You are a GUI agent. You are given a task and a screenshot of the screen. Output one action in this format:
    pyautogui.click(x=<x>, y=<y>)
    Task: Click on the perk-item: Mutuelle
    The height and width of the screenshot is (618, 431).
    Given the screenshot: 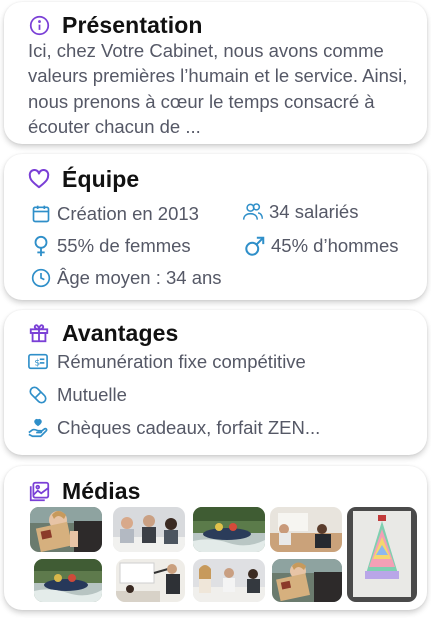 What is the action you would take?
    pyautogui.click(x=76, y=395)
    